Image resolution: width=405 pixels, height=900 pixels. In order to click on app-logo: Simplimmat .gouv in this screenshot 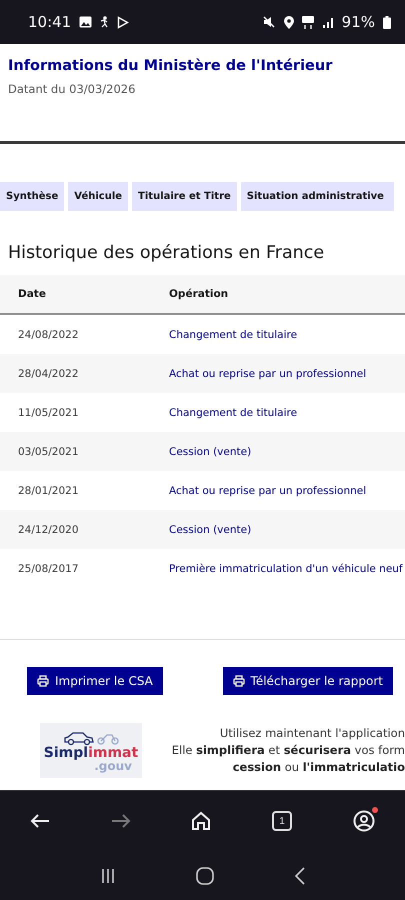, I will do `click(91, 750)`.